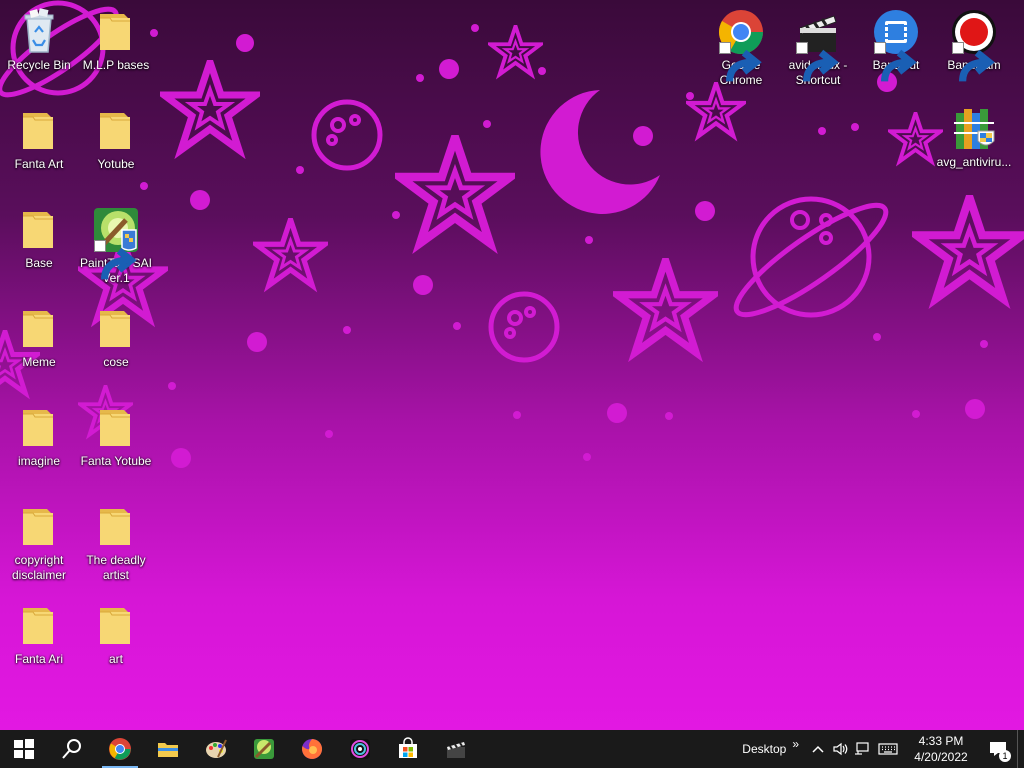  What do you see at coordinates (39, 659) in the screenshot?
I see `desktop-icon-label: Fanta Ari` at bounding box center [39, 659].